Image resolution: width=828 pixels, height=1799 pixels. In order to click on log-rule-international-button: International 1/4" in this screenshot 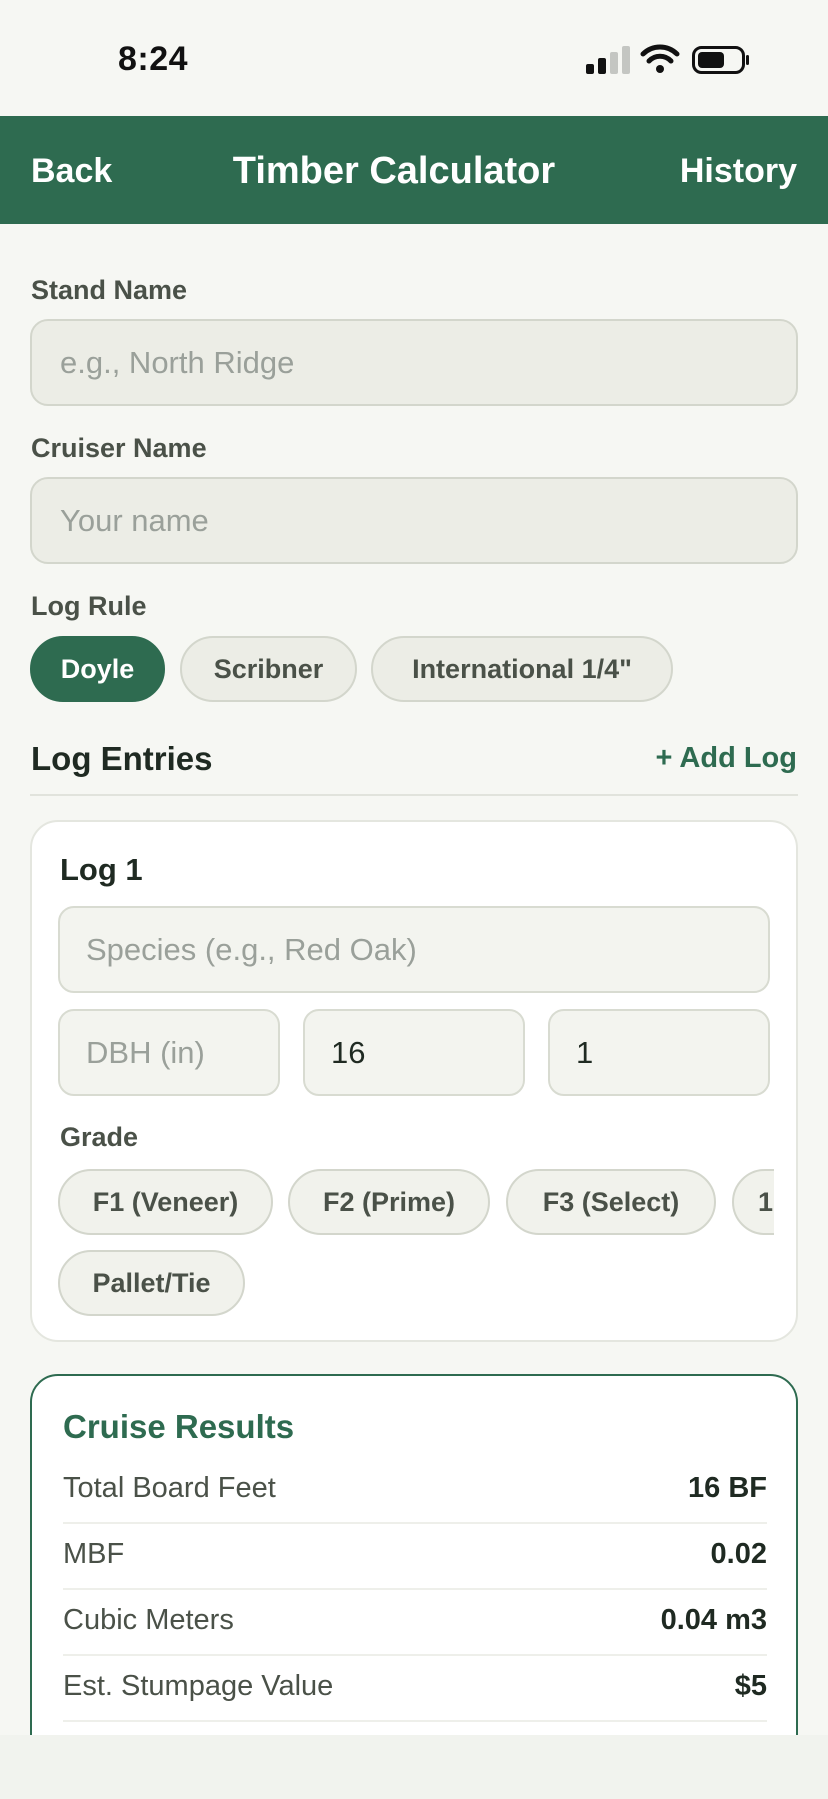, I will do `click(522, 669)`.